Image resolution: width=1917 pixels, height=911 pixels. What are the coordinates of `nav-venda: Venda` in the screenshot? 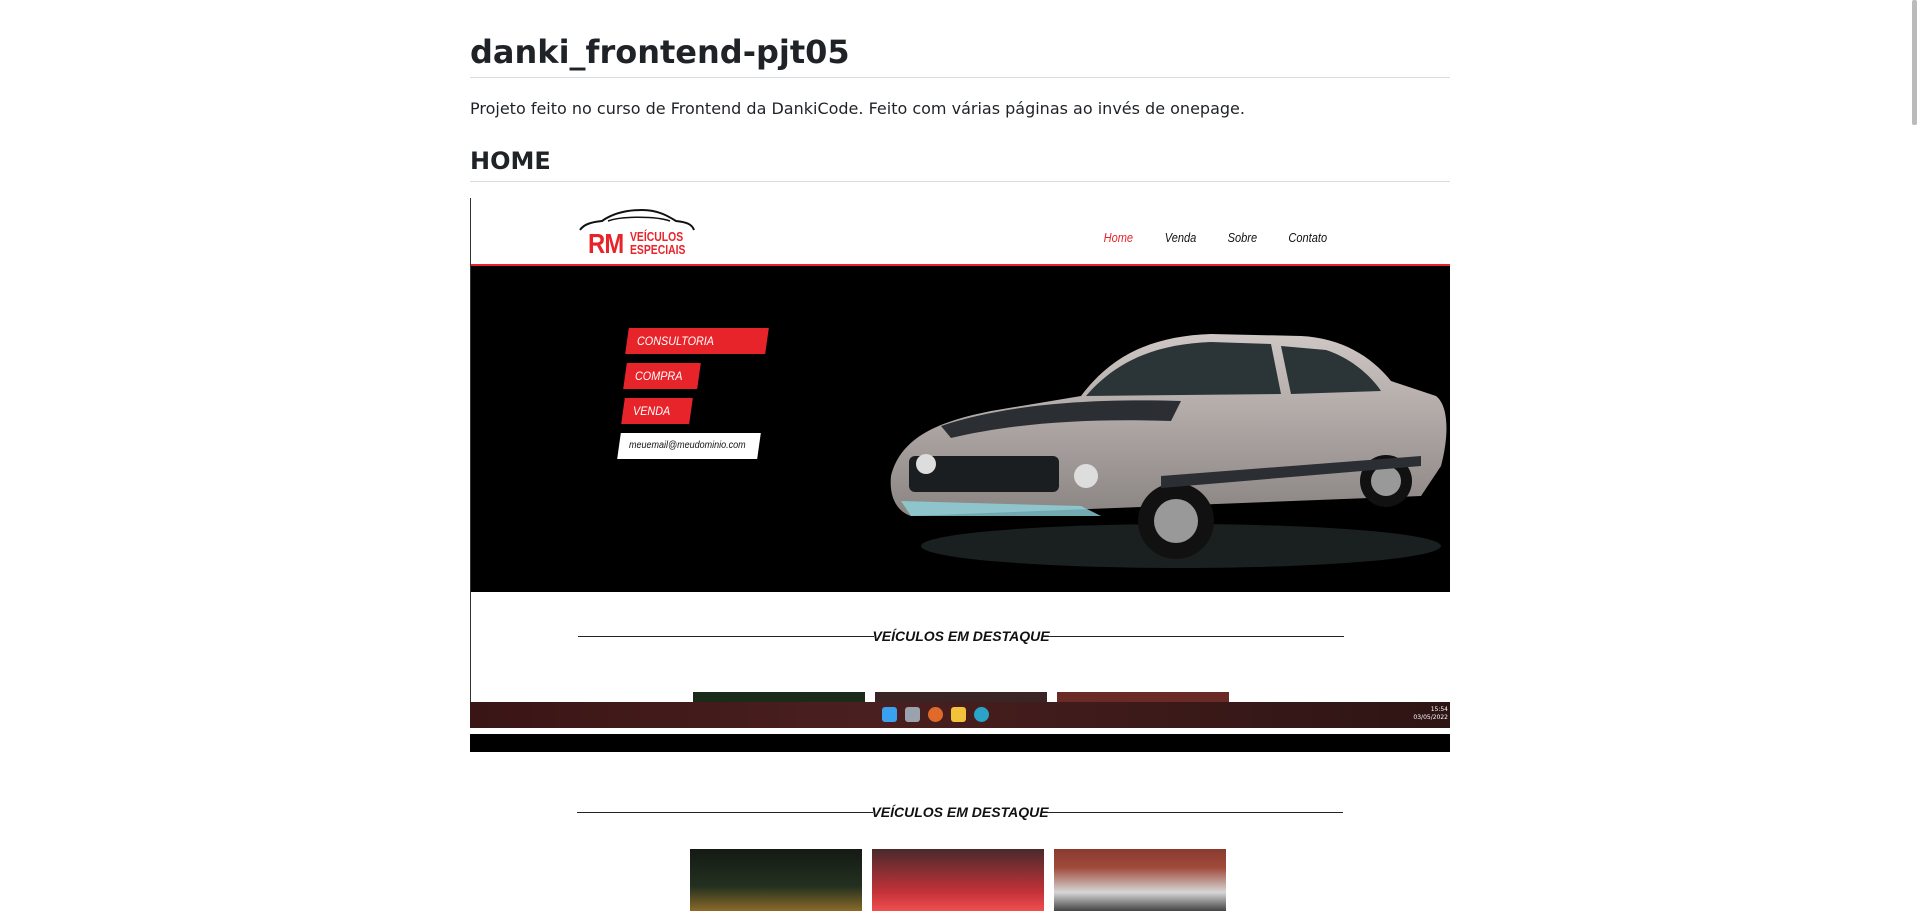 It's located at (1180, 237).